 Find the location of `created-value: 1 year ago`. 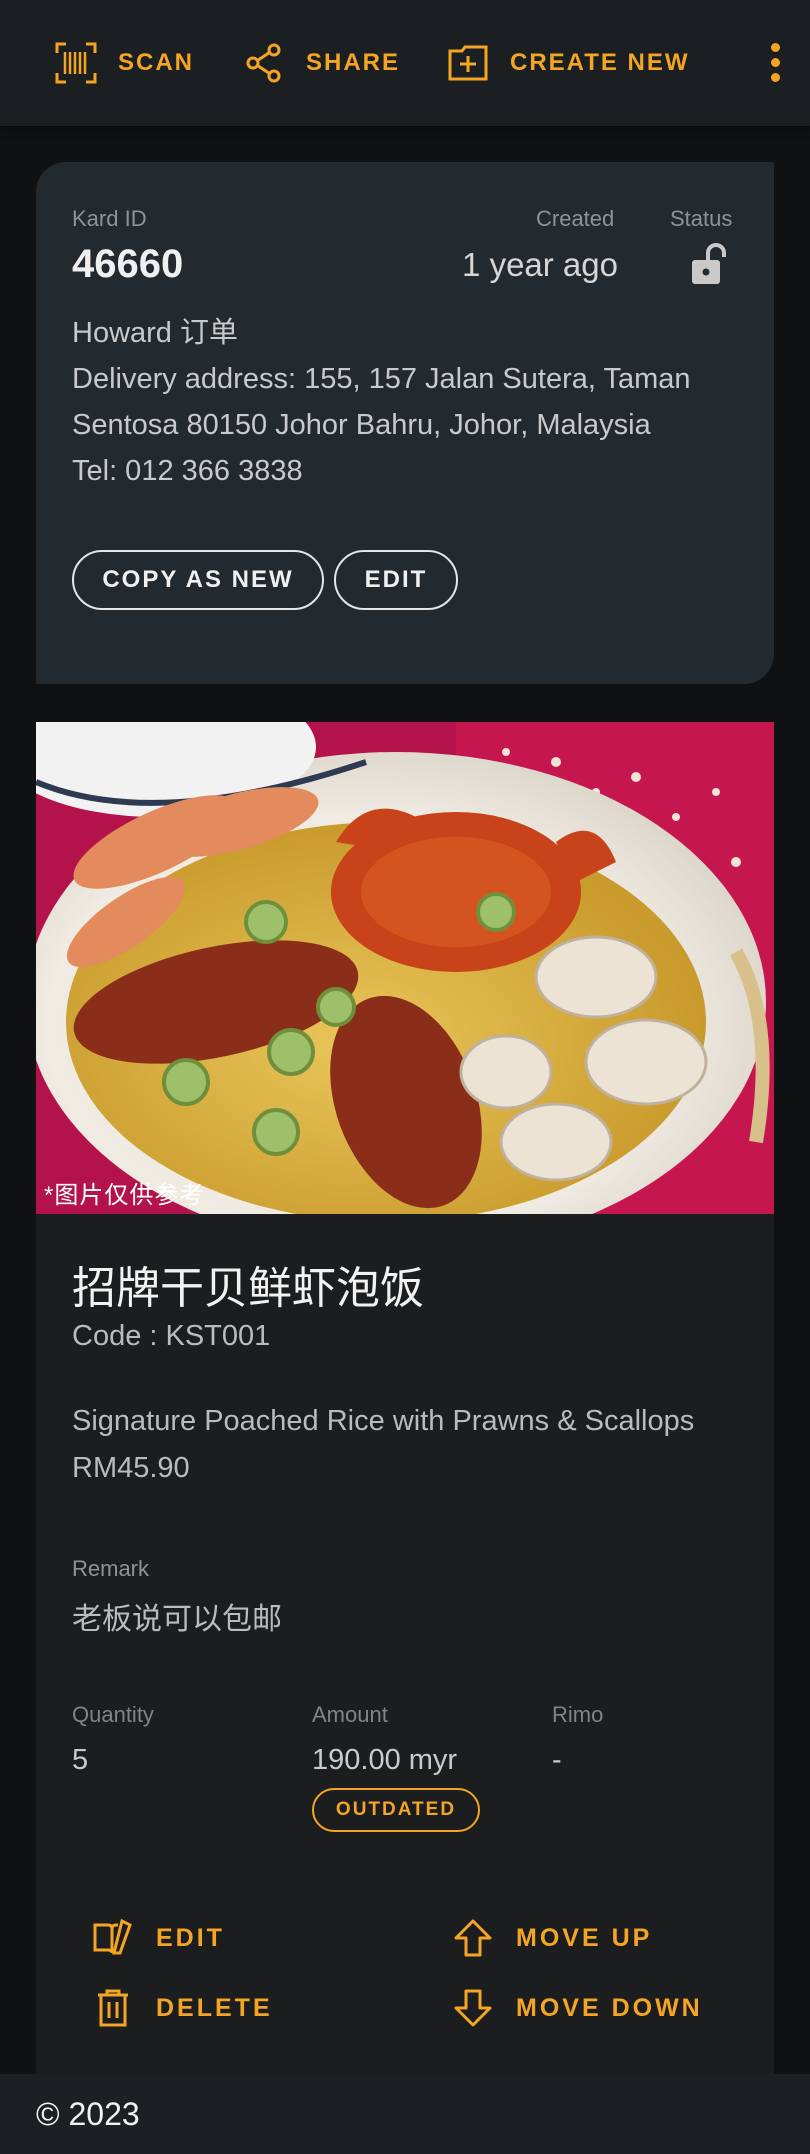

created-value: 1 year ago is located at coordinates (540, 264).